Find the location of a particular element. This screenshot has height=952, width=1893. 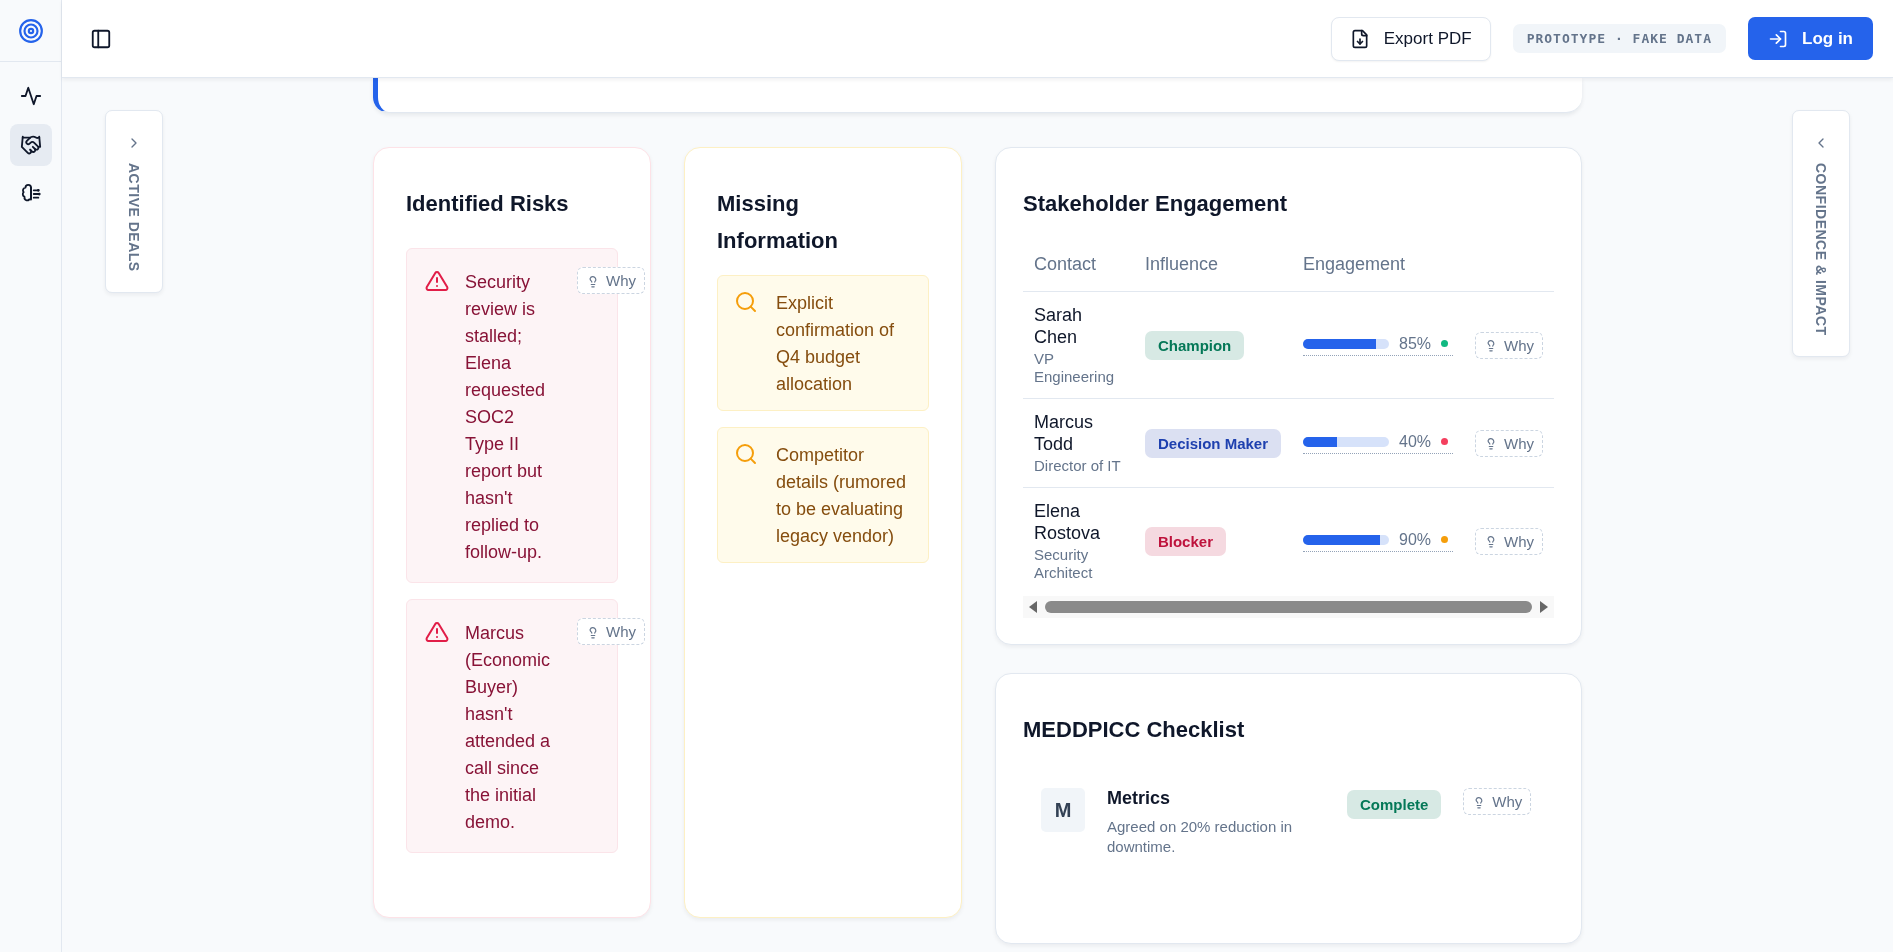

letter-tile: M is located at coordinates (1063, 810).